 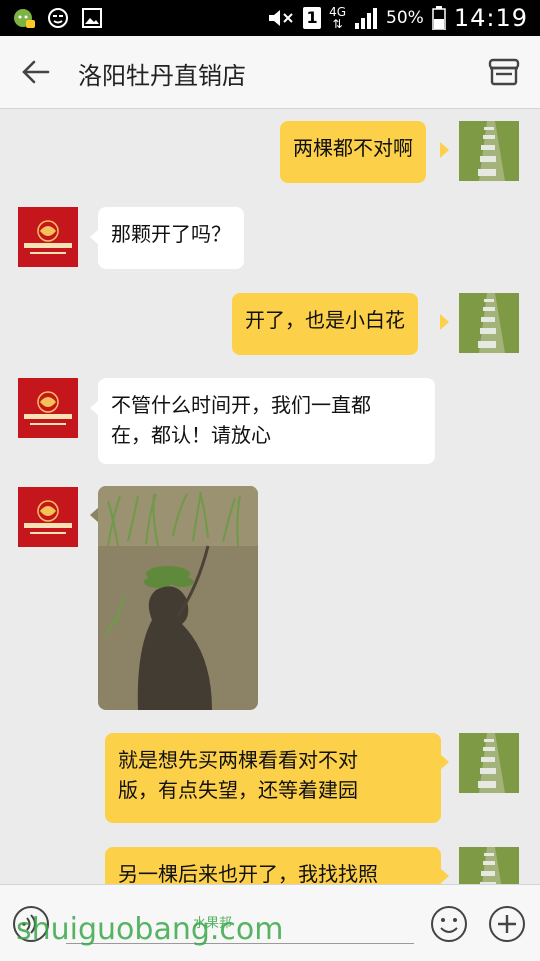 I want to click on sim-indicator: 1, so click(x=312, y=18).